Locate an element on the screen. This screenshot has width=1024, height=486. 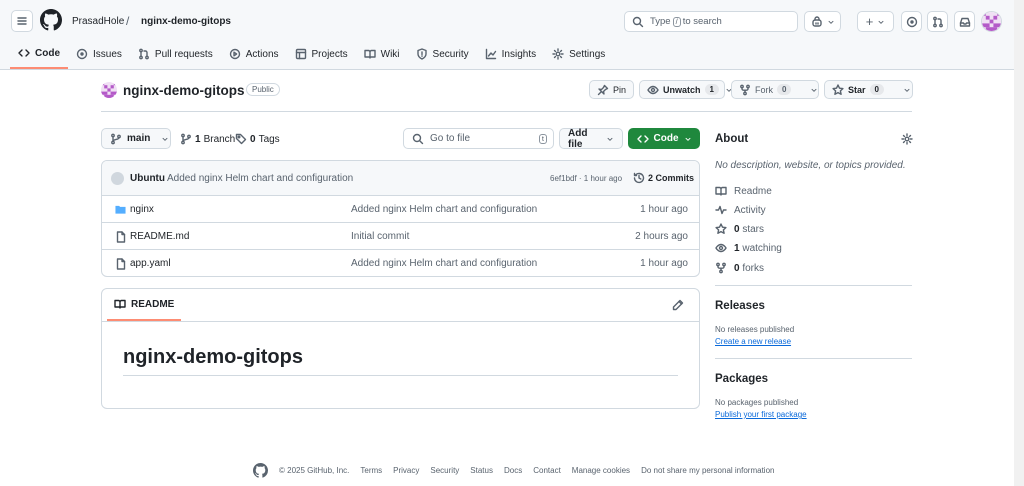
packages-heading: Packages is located at coordinates (741, 379).